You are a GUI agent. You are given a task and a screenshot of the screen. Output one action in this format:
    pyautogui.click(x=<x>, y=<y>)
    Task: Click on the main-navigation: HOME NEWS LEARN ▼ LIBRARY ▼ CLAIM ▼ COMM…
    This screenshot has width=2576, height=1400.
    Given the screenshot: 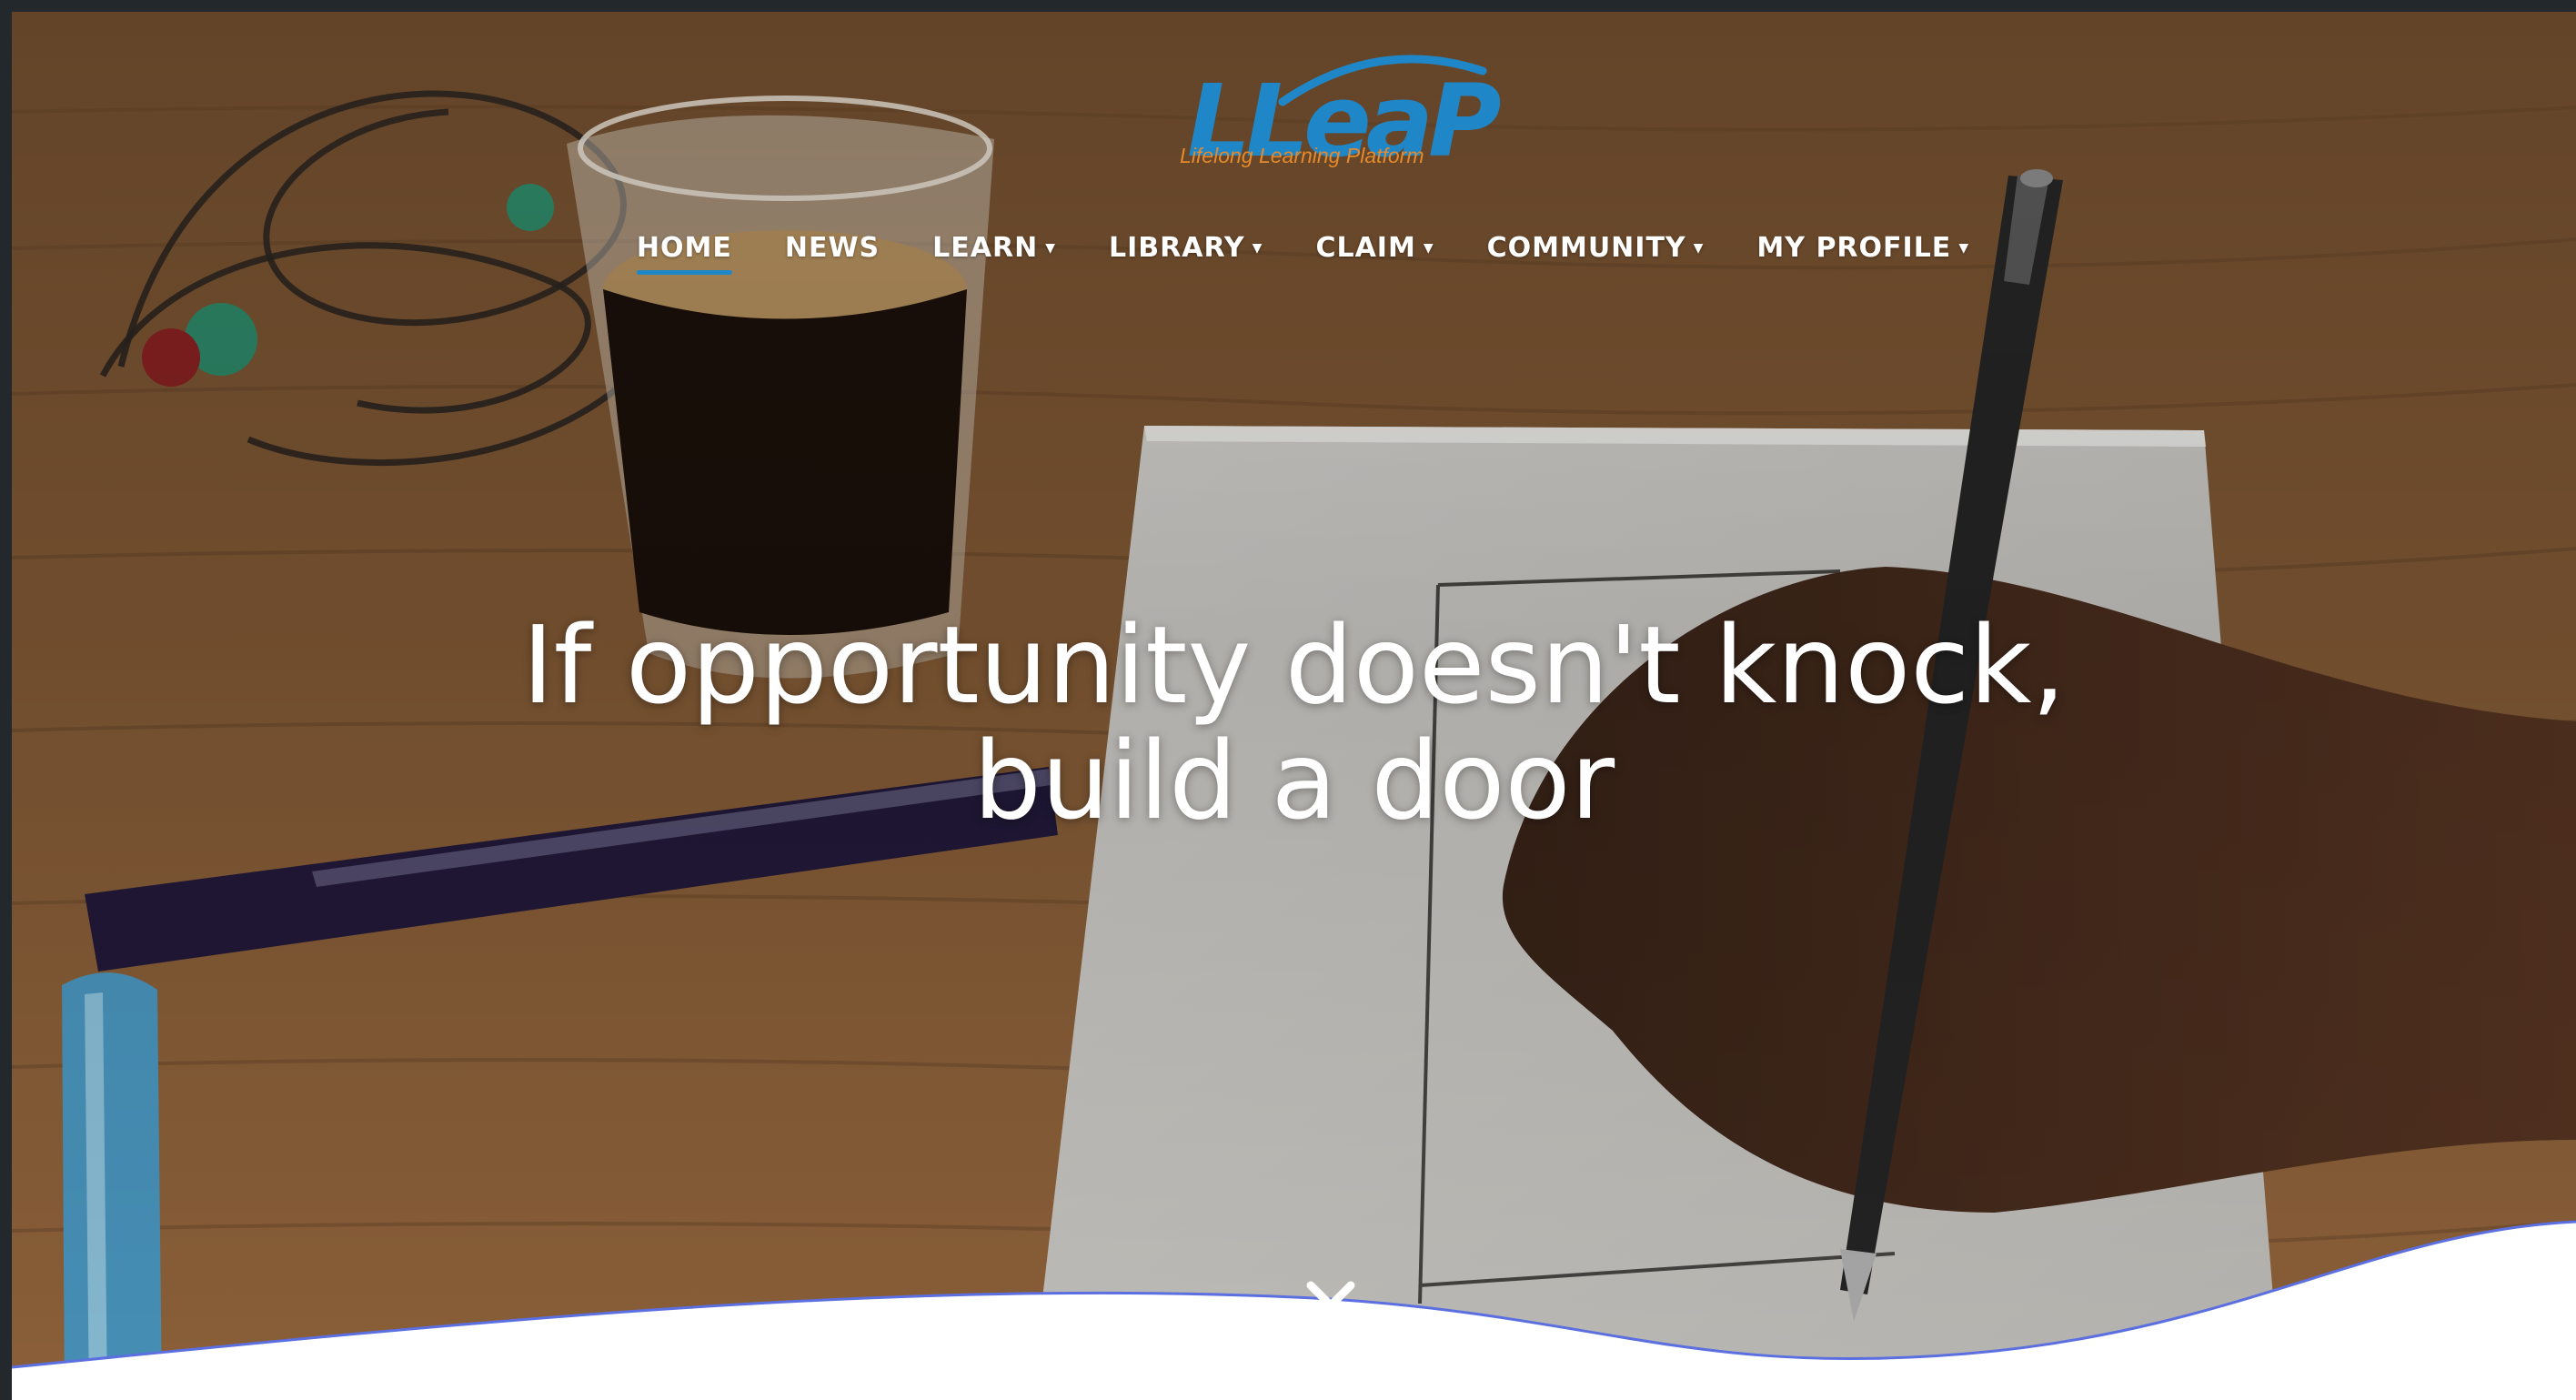 What is the action you would take?
    pyautogui.click(x=1294, y=253)
    